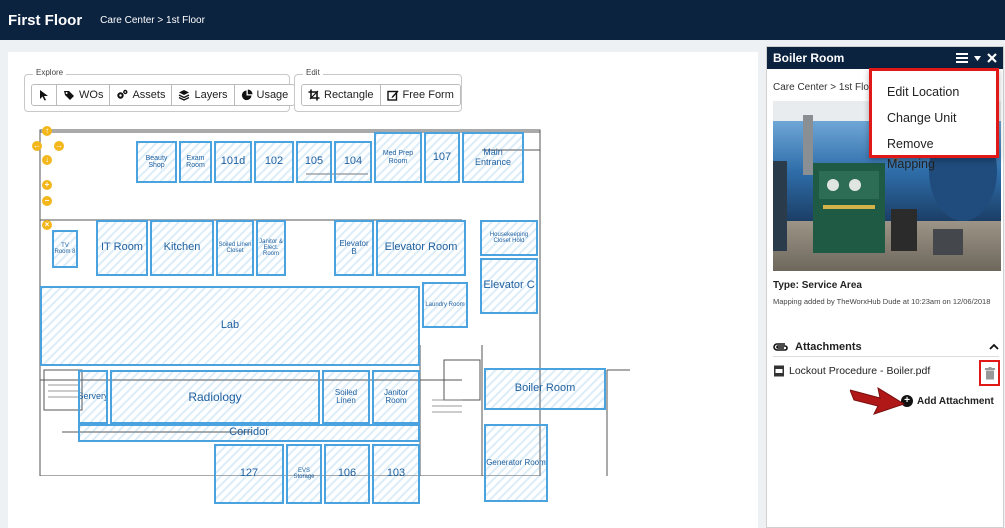 This screenshot has height=528, width=1005. What do you see at coordinates (47, 201) in the screenshot?
I see `zoom-out-icon: −` at bounding box center [47, 201].